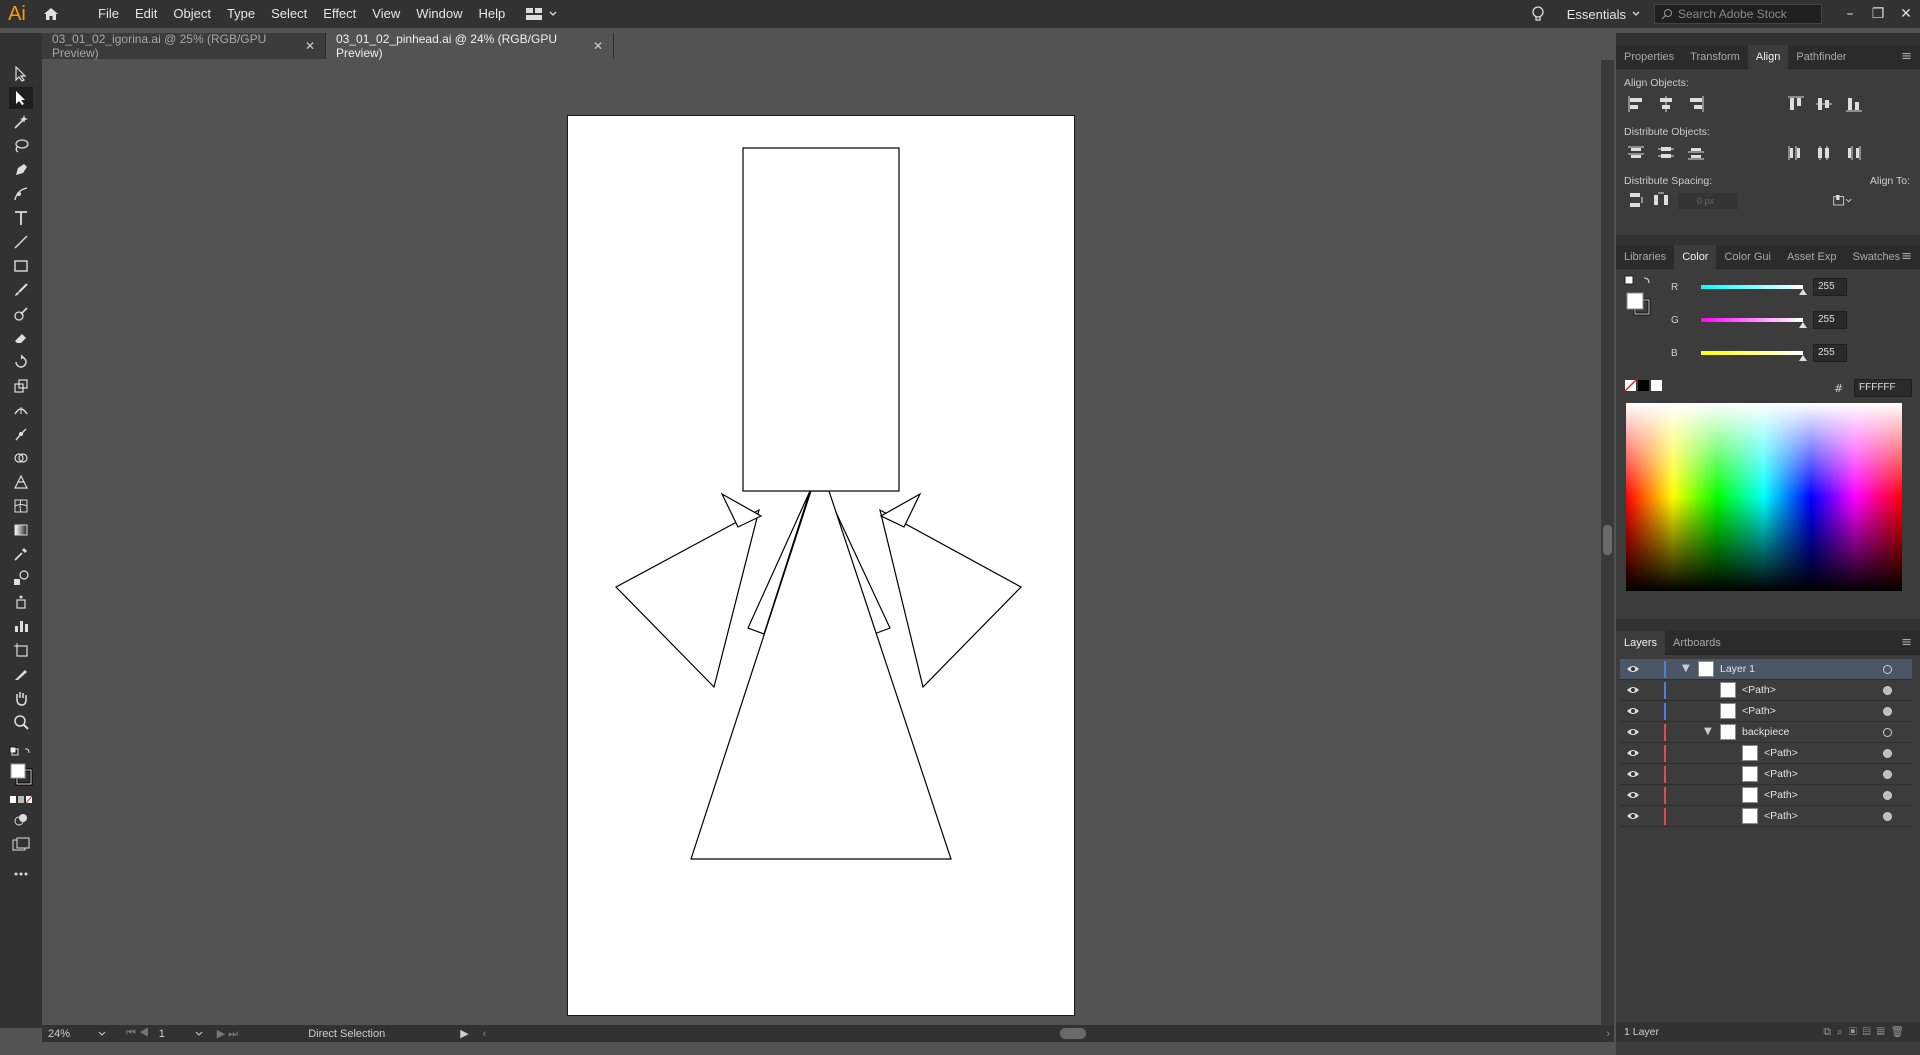 This screenshot has height=1055, width=1920. I want to click on b-slider: B 255, so click(1759, 353).